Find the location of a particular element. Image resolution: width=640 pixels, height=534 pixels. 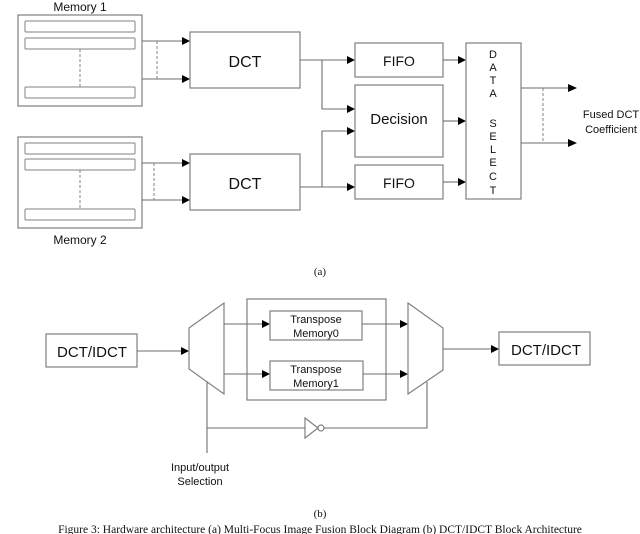

transpose-memory1-line1: Transpose is located at coordinates (316, 370).